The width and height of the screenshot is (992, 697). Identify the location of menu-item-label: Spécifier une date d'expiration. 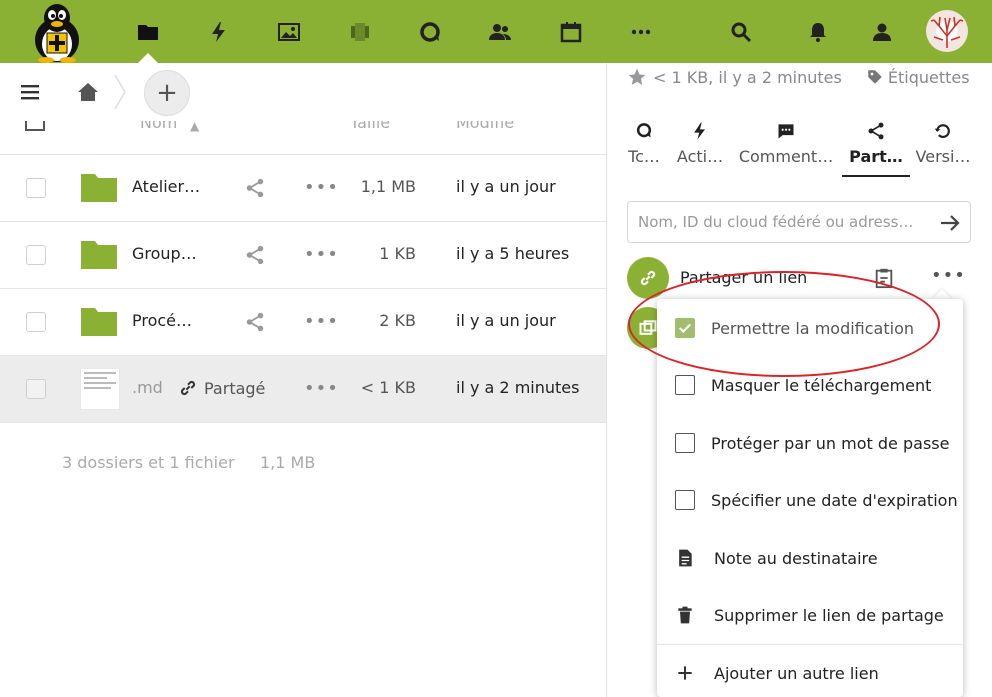
(834, 500).